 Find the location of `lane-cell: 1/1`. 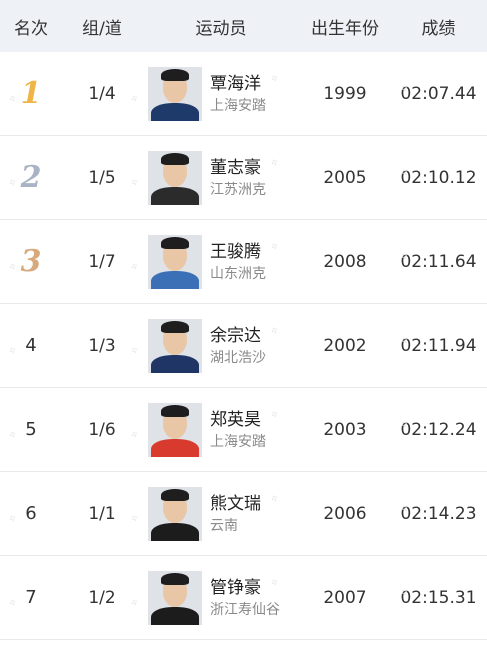

lane-cell: 1/1 is located at coordinates (102, 513).